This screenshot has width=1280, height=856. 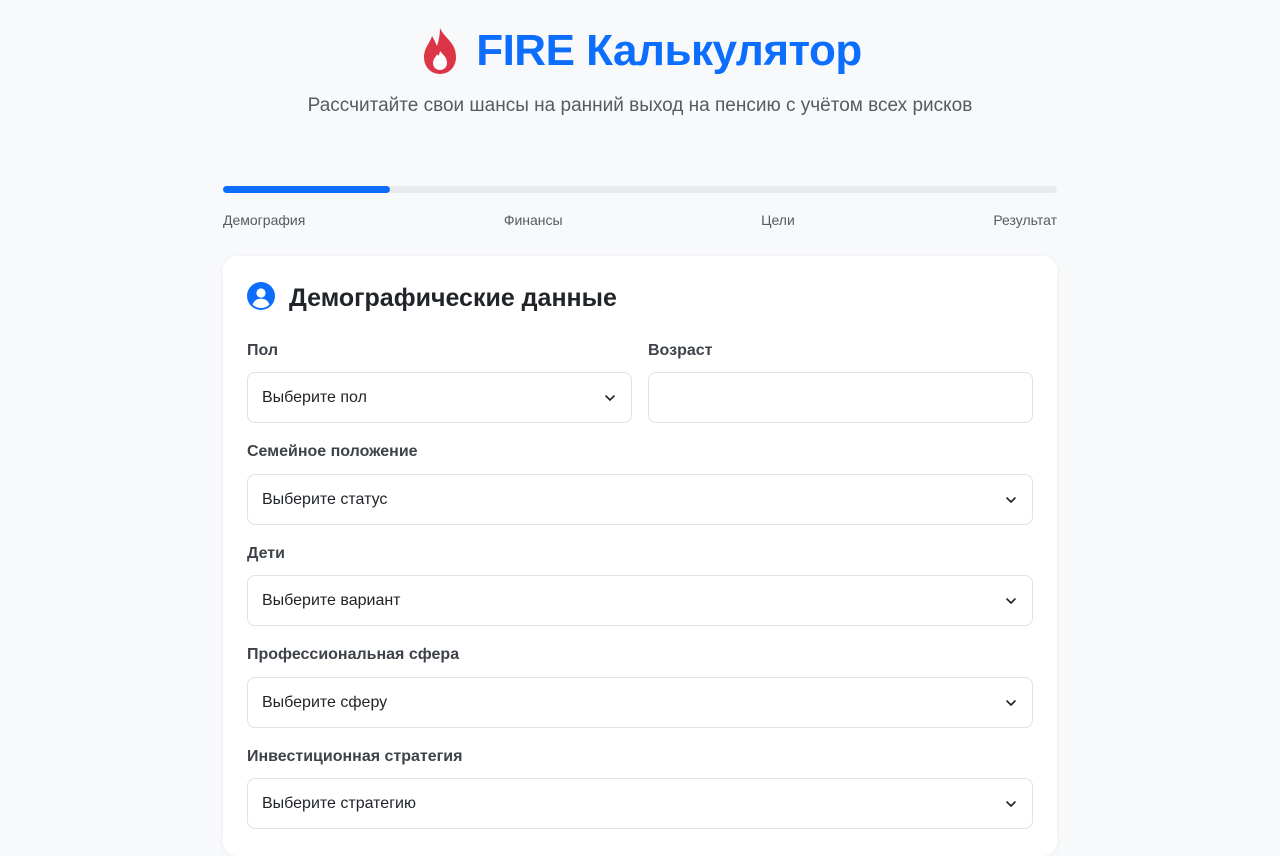 What do you see at coordinates (669, 50) in the screenshot?
I see `page-title: FIRE Калькулятор` at bounding box center [669, 50].